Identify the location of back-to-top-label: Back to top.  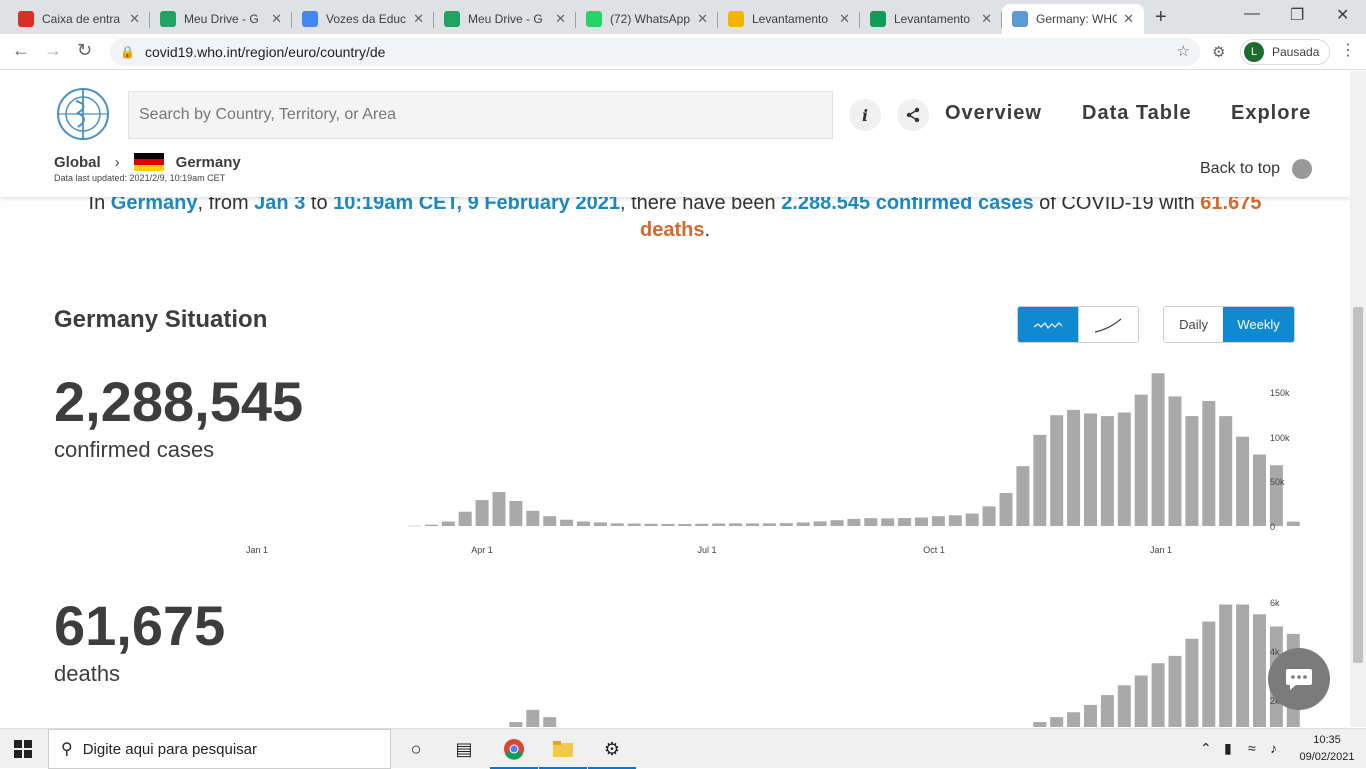
(1240, 169).